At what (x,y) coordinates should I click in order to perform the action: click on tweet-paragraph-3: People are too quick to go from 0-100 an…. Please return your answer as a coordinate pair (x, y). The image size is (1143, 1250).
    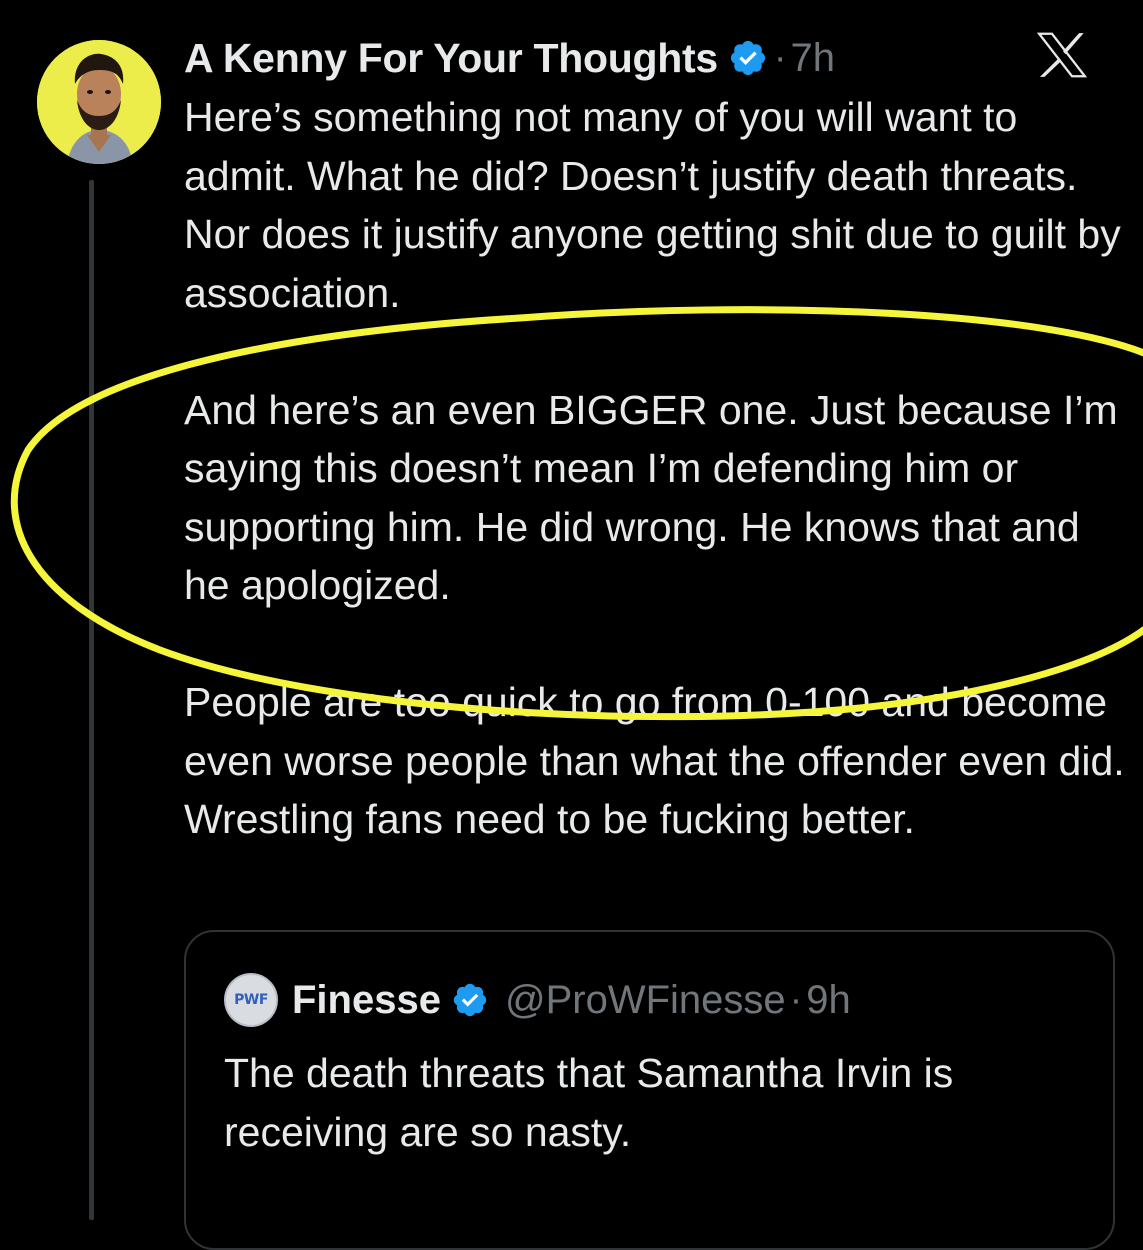
    Looking at the image, I should click on (660, 760).